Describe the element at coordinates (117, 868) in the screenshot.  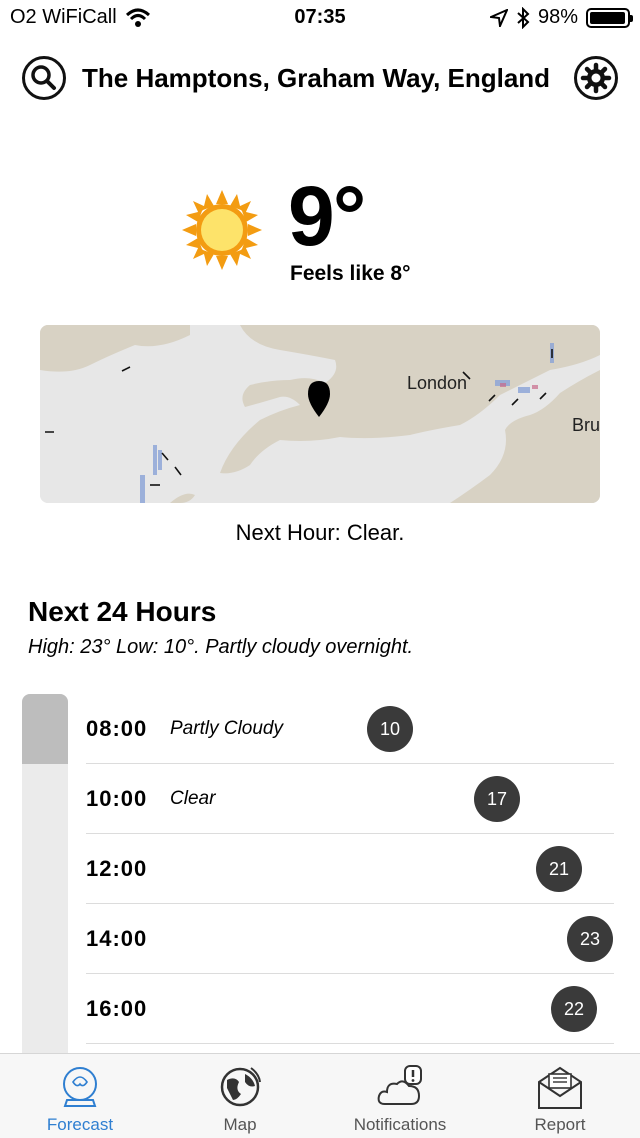
I see `row-time: 12:00` at that location.